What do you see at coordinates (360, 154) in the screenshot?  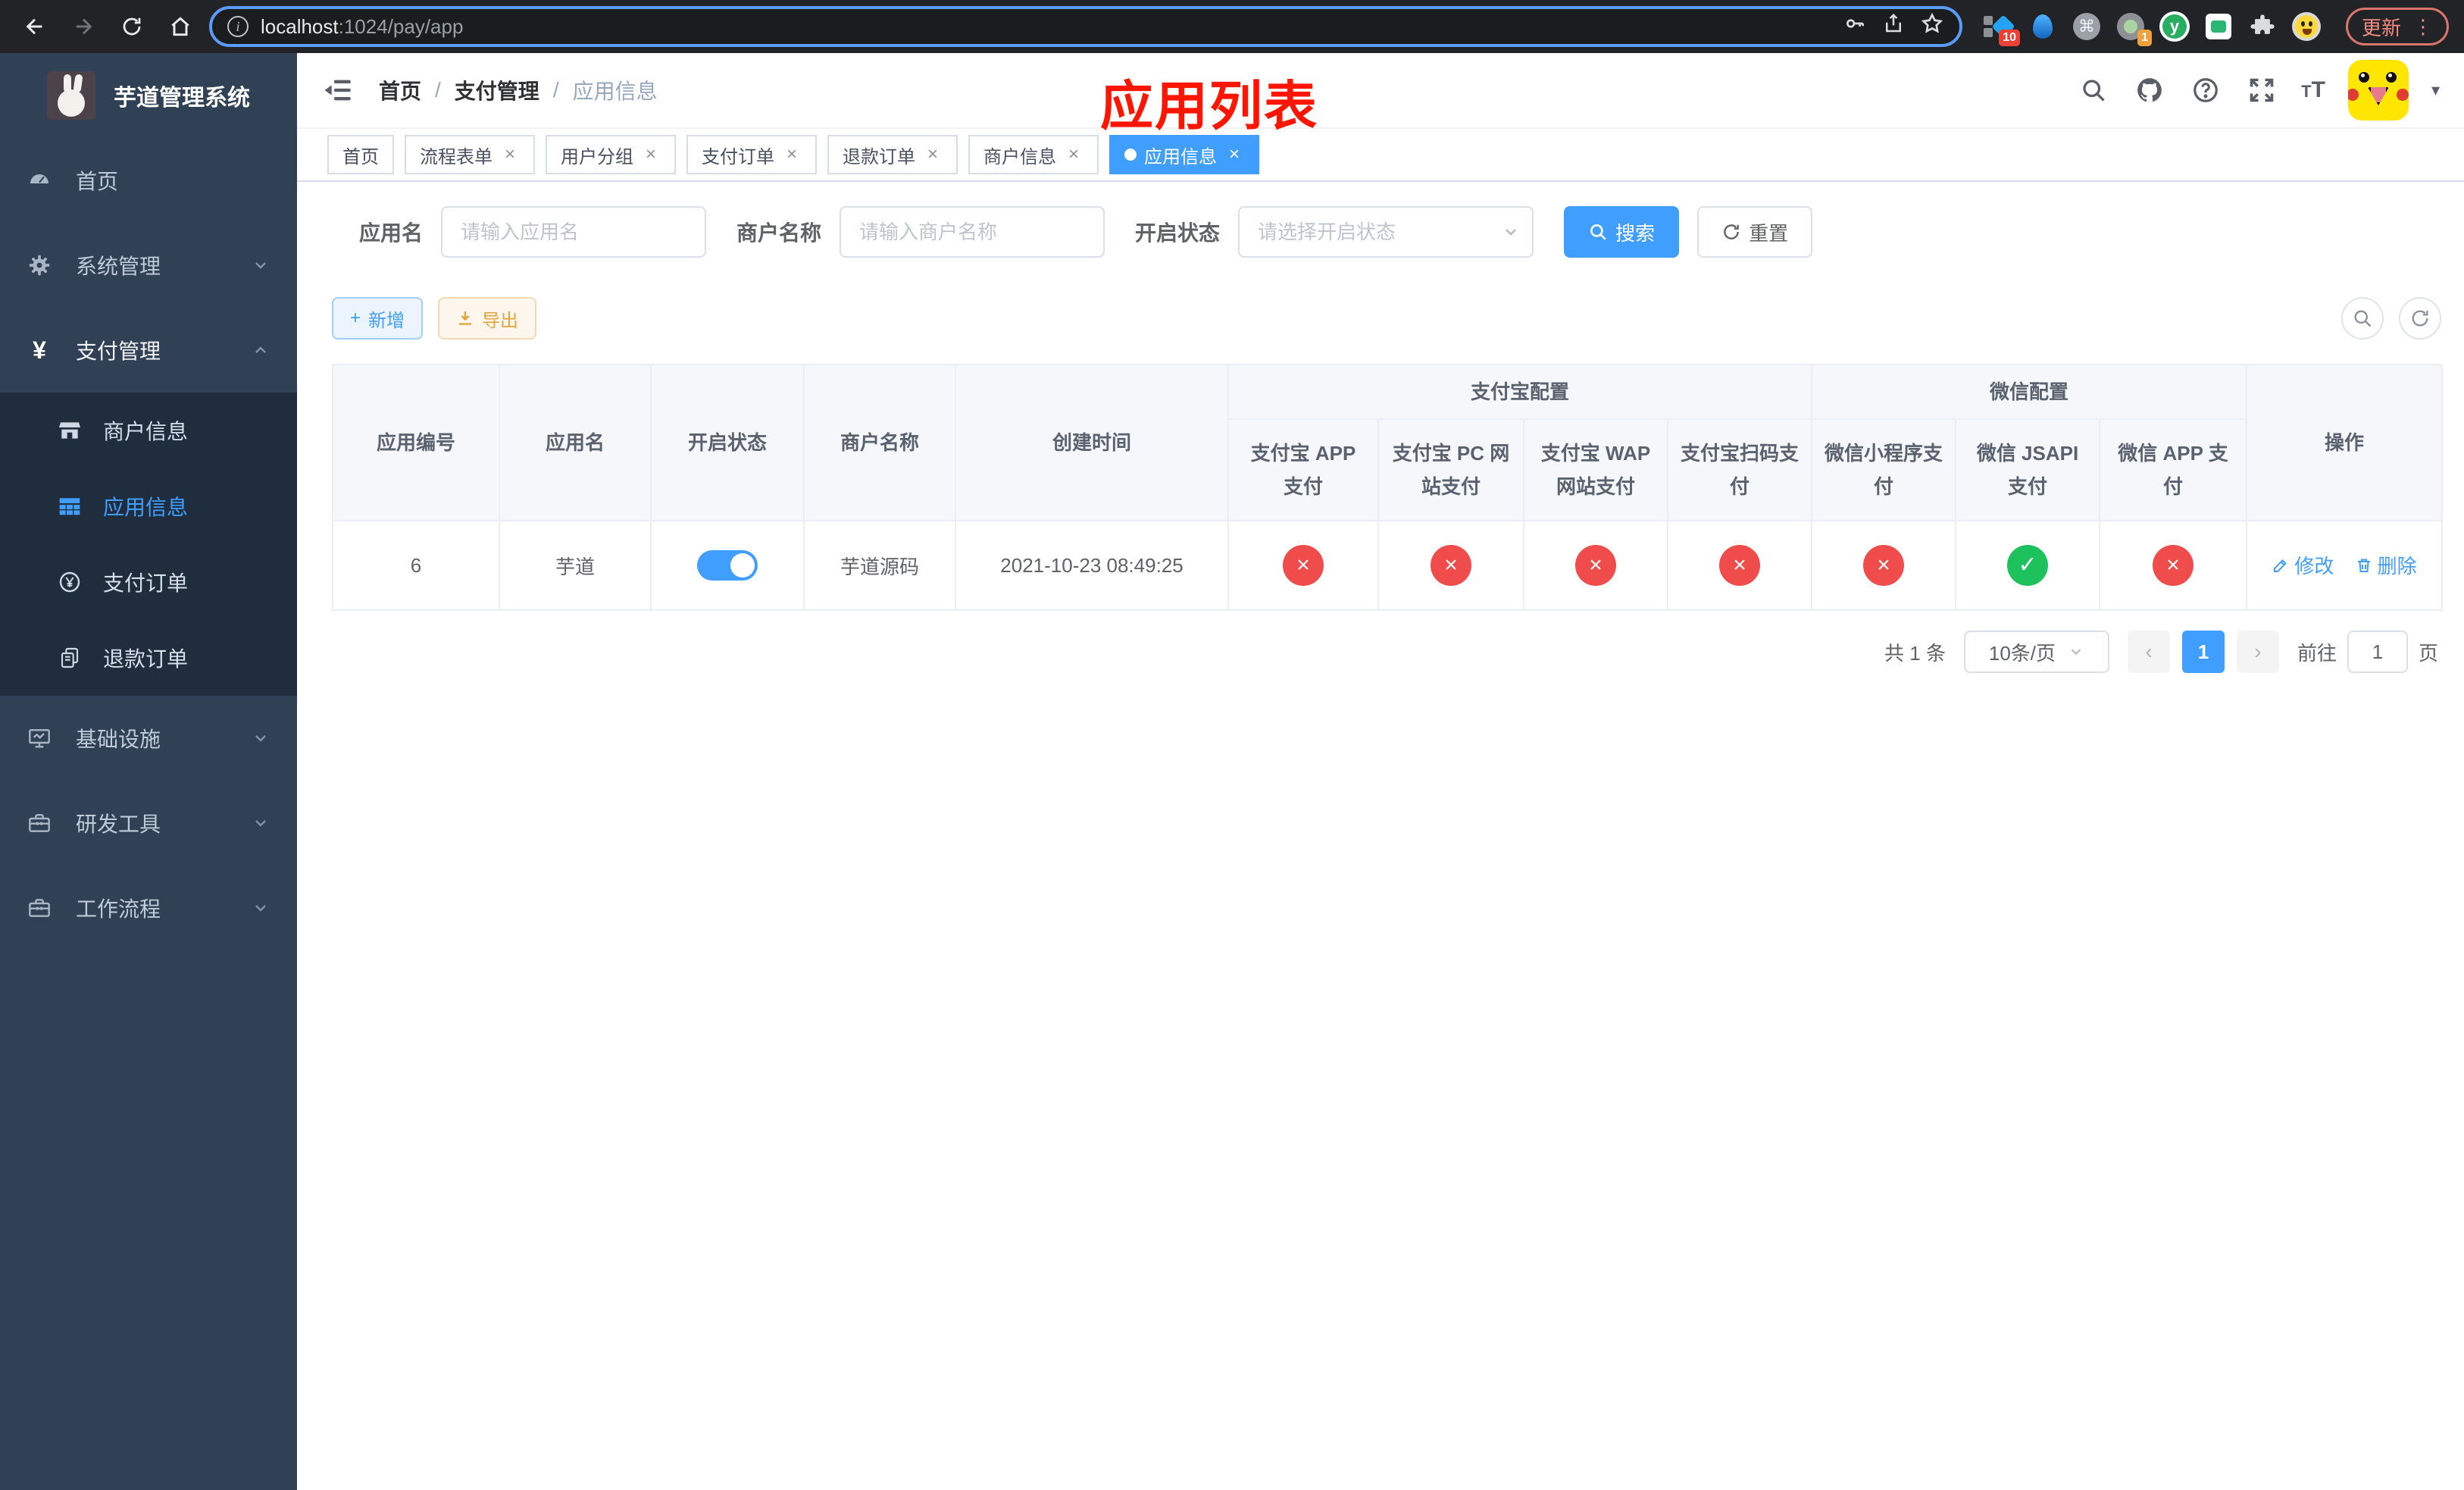 I see `tab-home: 首页` at bounding box center [360, 154].